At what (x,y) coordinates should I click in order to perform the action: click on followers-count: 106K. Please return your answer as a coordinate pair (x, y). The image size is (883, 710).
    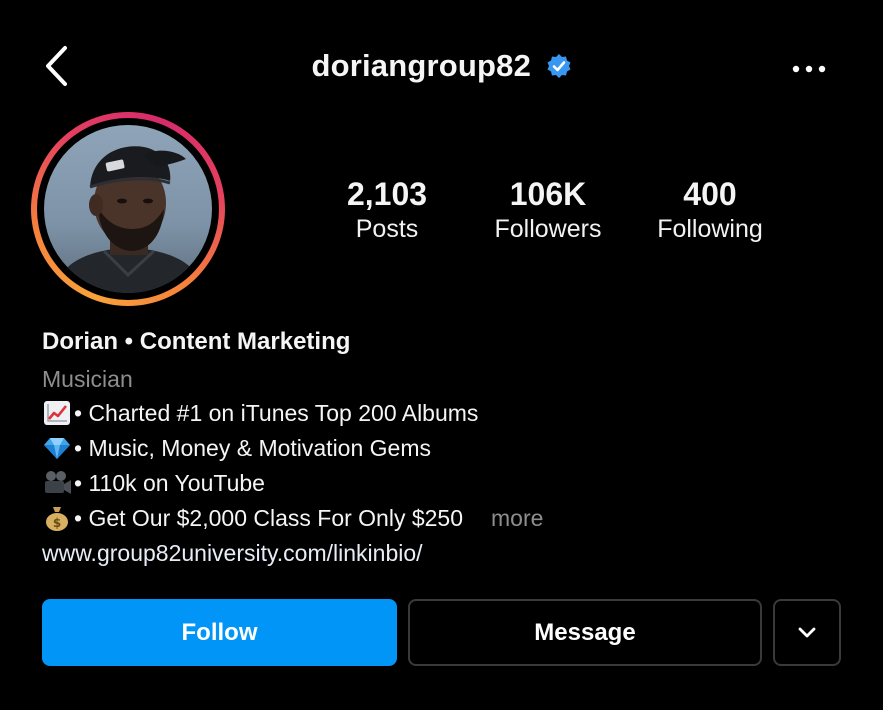
    Looking at the image, I should click on (548, 194).